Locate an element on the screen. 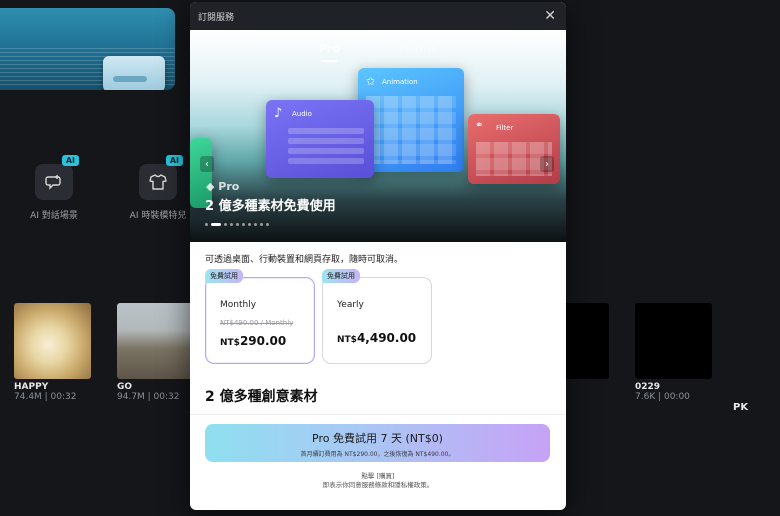 The width and height of the screenshot is (780, 516). music-note-icon: ♪ is located at coordinates (278, 113).